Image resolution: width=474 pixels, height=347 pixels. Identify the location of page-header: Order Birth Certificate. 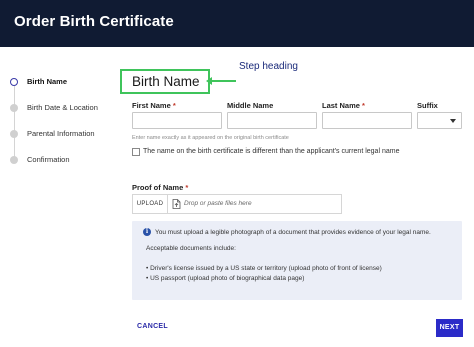
(237, 23).